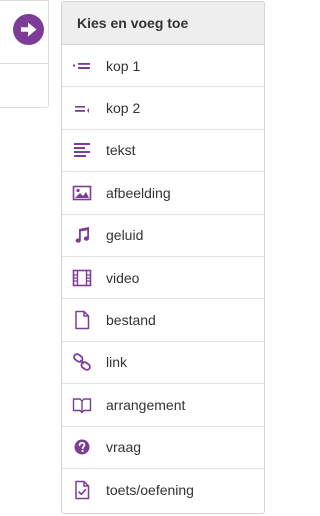  What do you see at coordinates (82, 235) in the screenshot?
I see `music-note-icon` at bounding box center [82, 235].